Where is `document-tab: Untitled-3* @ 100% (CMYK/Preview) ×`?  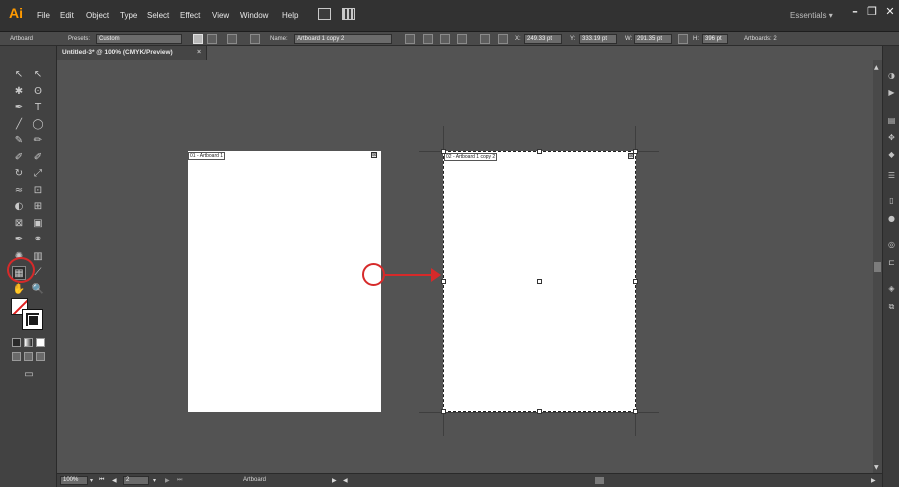
document-tab: Untitled-3* @ 100% (CMYK/Preview) × is located at coordinates (132, 53).